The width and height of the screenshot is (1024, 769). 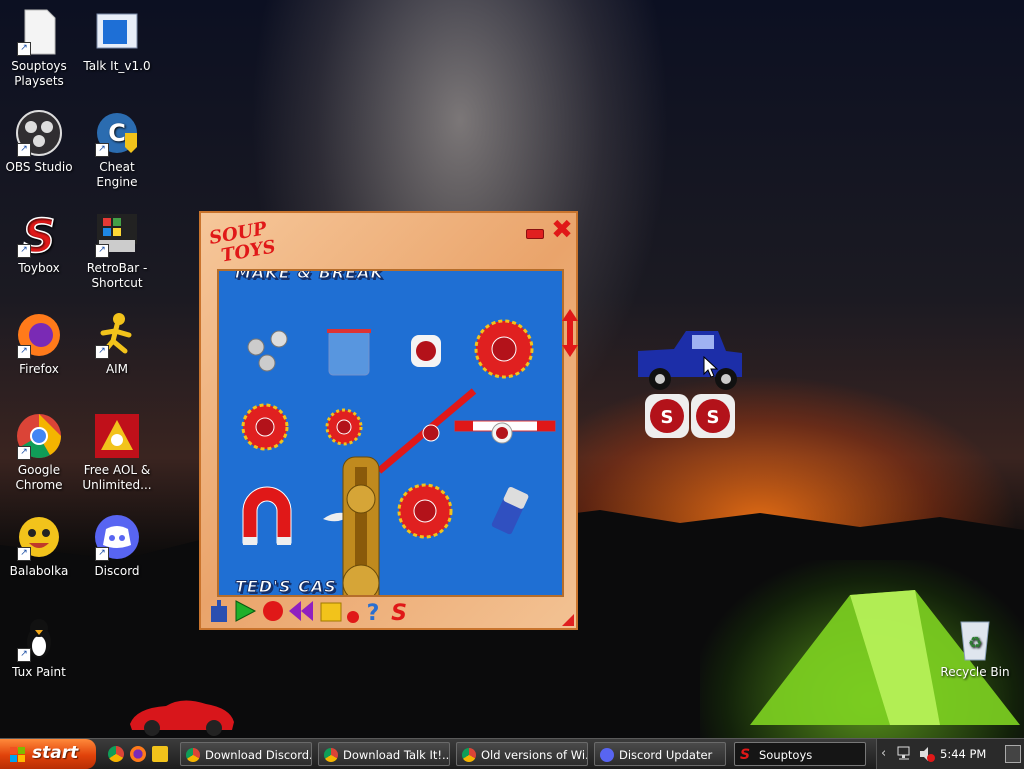 What do you see at coordinates (39, 369) in the screenshot?
I see `desktop-icon-label: Firefox` at bounding box center [39, 369].